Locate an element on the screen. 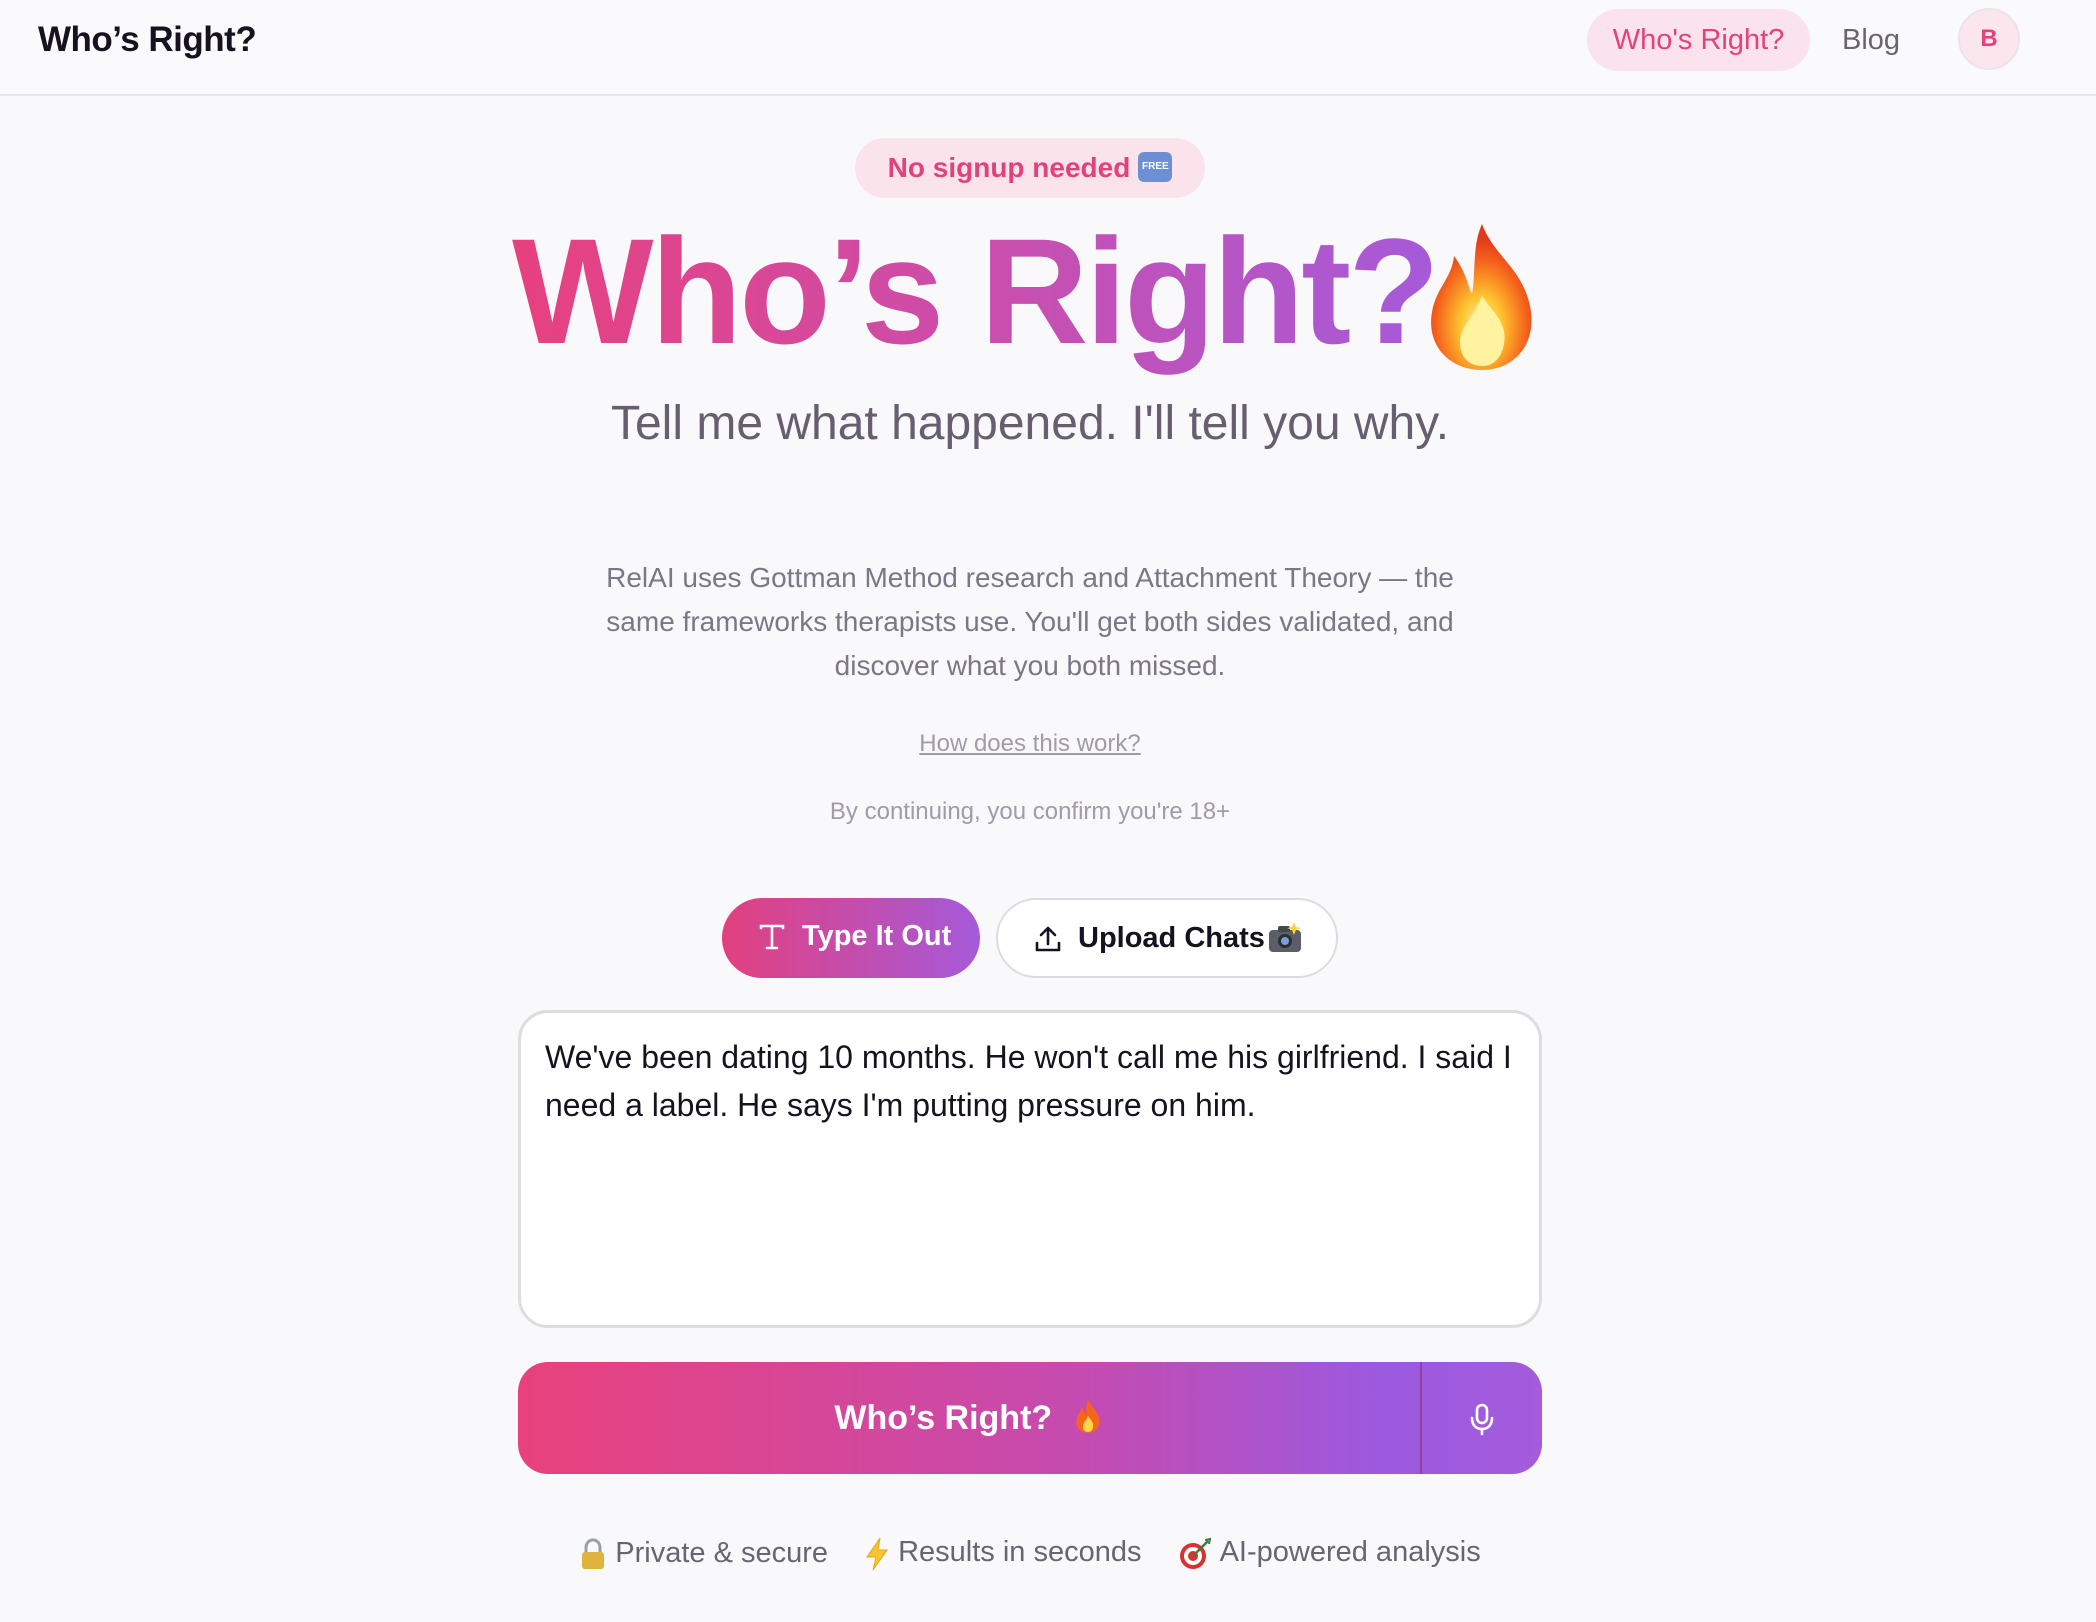 This screenshot has height=1622, width=2096. tab-type-it-out: Type It Out is located at coordinates (851, 938).